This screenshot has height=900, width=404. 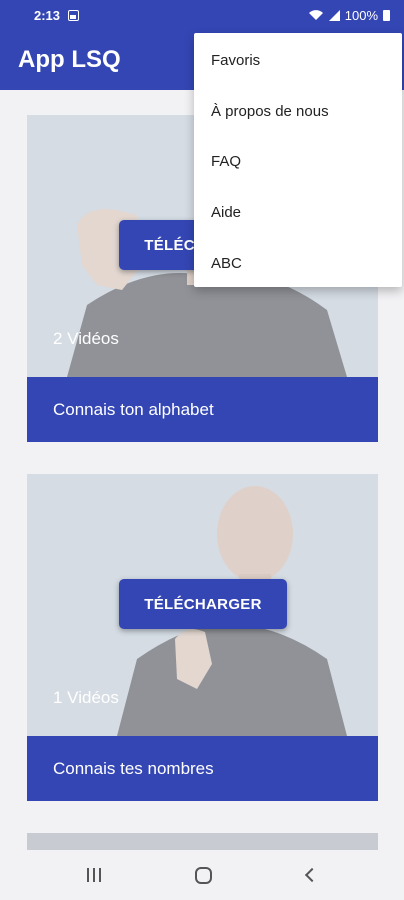 I want to click on battery-percent: 100%, so click(x=361, y=15).